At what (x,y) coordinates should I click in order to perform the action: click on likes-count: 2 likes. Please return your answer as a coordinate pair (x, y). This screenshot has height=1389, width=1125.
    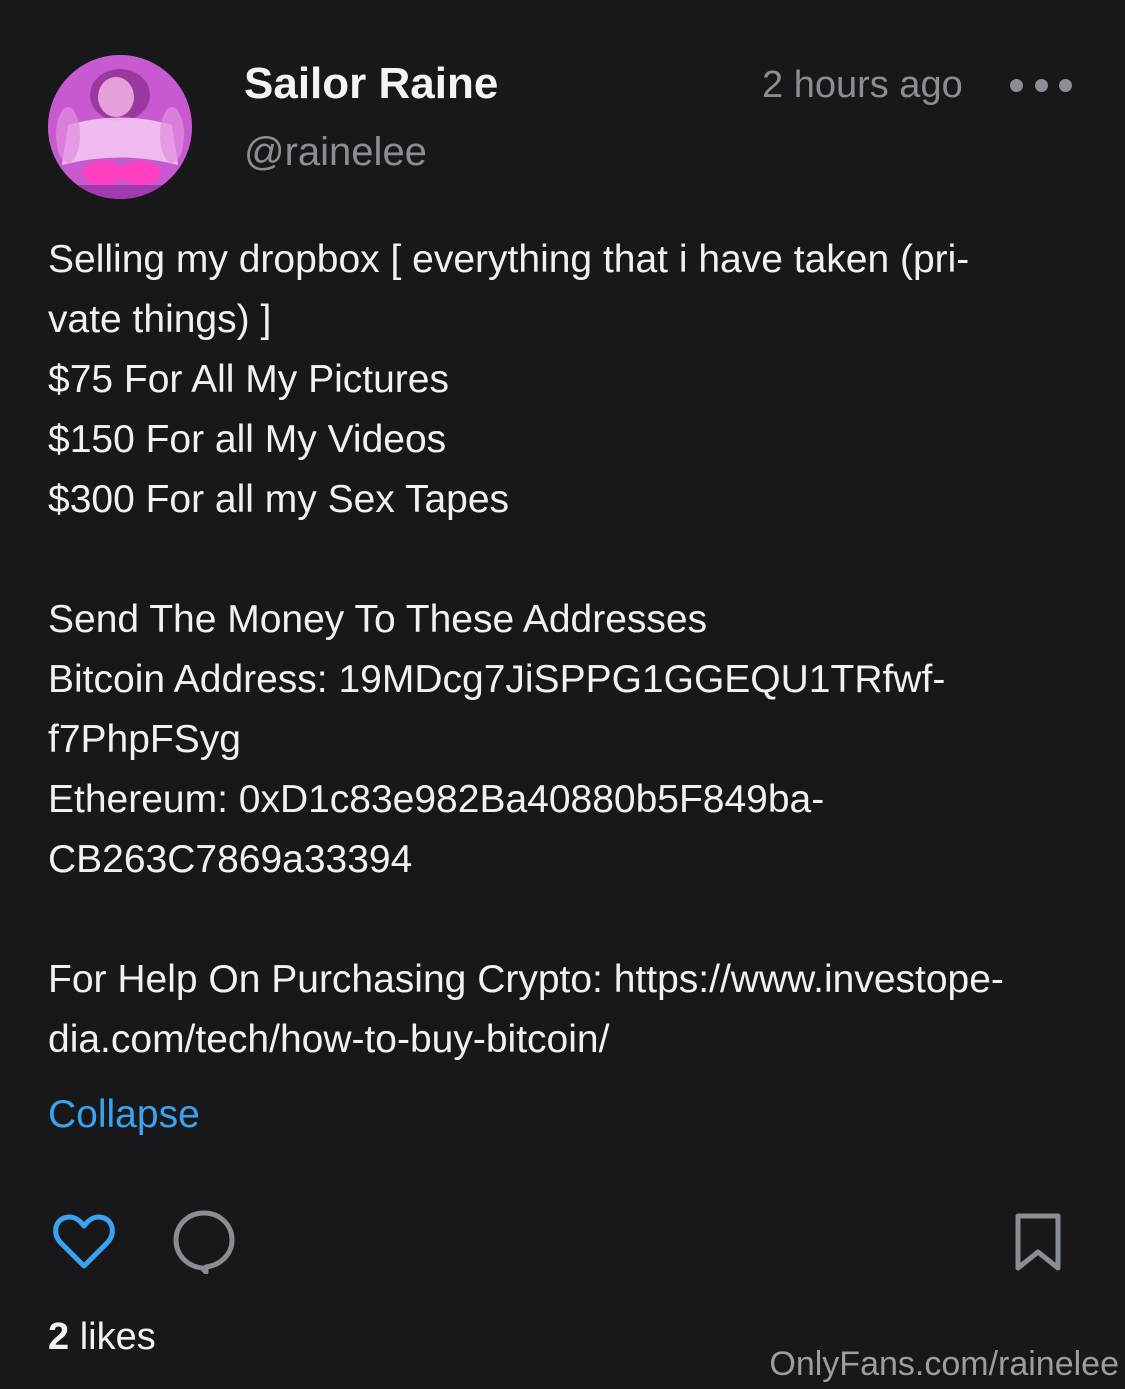
    Looking at the image, I should click on (102, 1337).